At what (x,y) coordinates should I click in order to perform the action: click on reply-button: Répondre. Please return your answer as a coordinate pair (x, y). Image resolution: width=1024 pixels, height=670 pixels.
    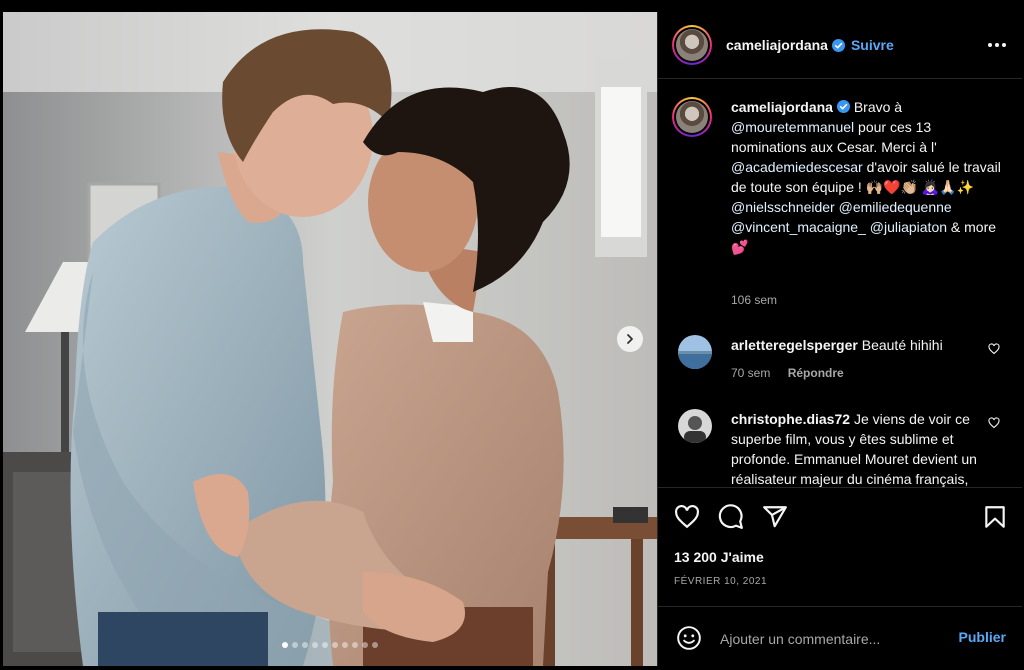
    Looking at the image, I should click on (816, 373).